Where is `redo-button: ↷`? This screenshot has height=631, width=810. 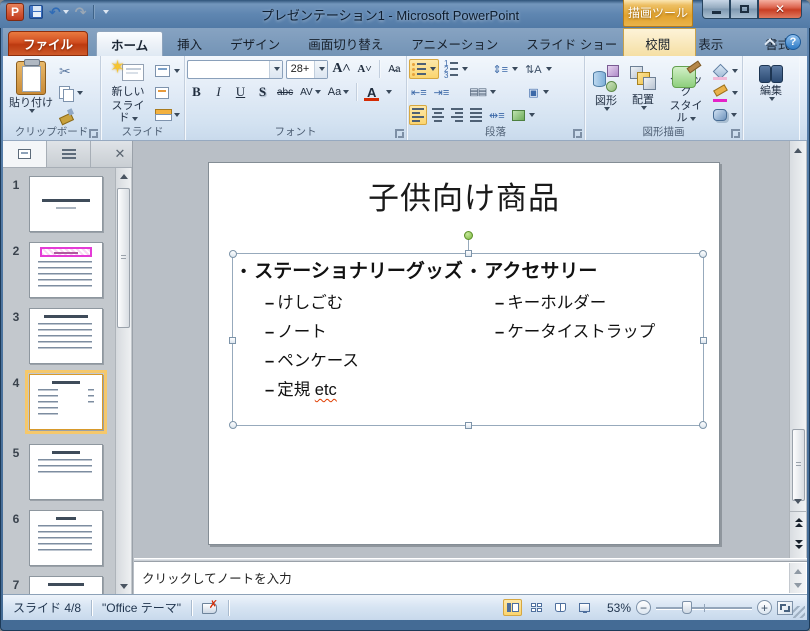
redo-button: ↷ is located at coordinates (81, 12).